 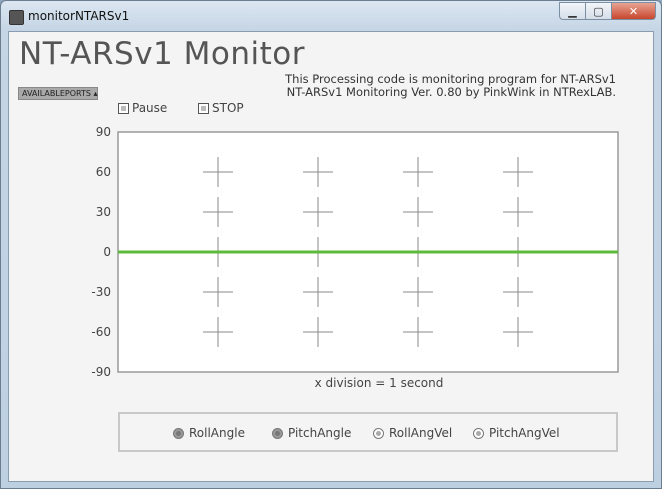 What do you see at coordinates (103, 132) in the screenshot?
I see `y-tick-label: 90` at bounding box center [103, 132].